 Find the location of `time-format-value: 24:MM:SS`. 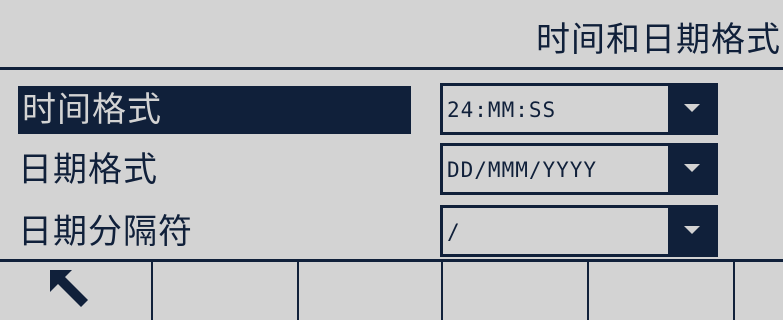

time-format-value: 24:MM:SS is located at coordinates (502, 110).